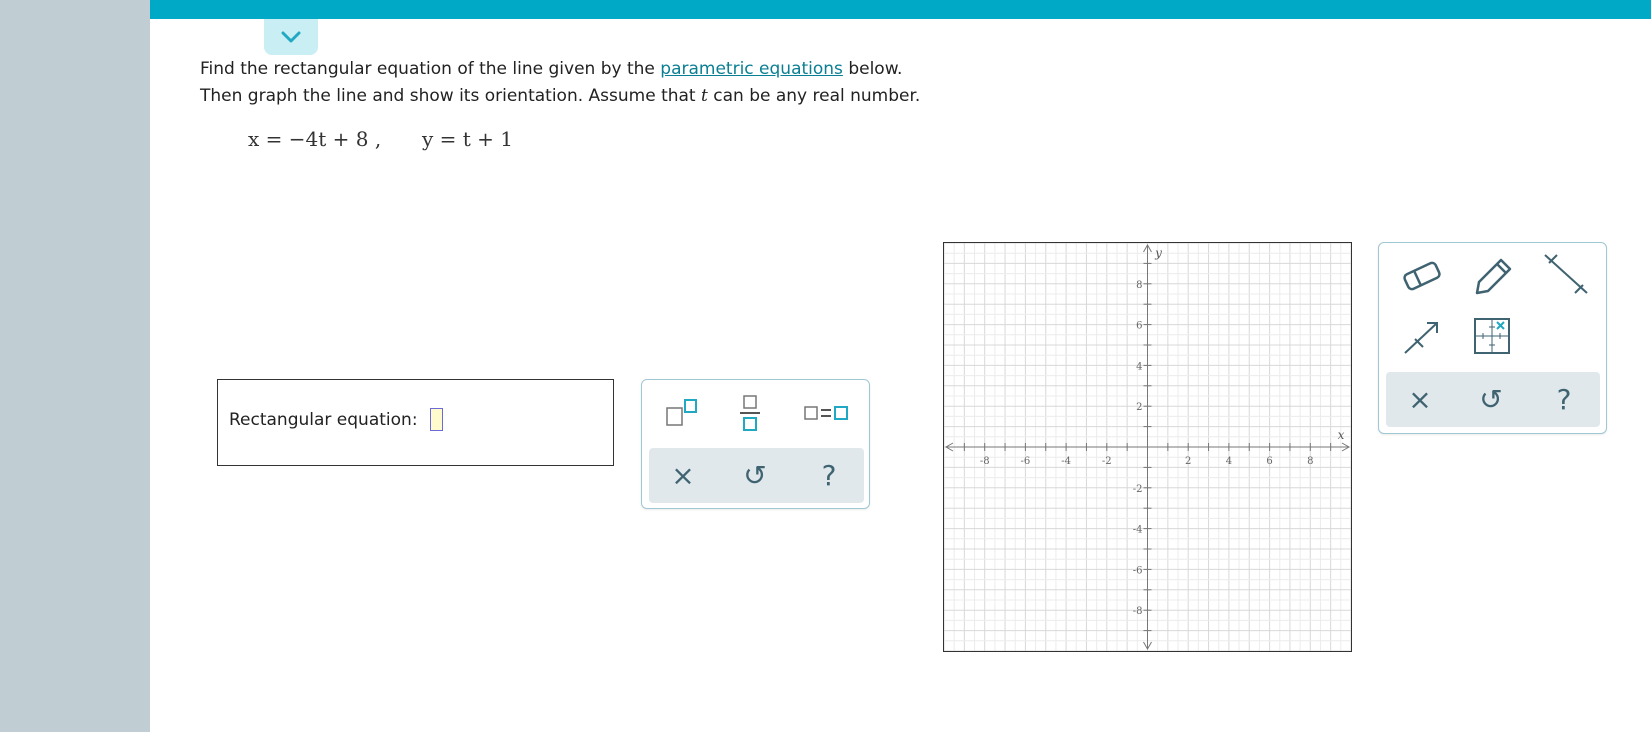 The height and width of the screenshot is (732, 1651). What do you see at coordinates (814, 96) in the screenshot?
I see `problem-text-part: can be any real number.` at bounding box center [814, 96].